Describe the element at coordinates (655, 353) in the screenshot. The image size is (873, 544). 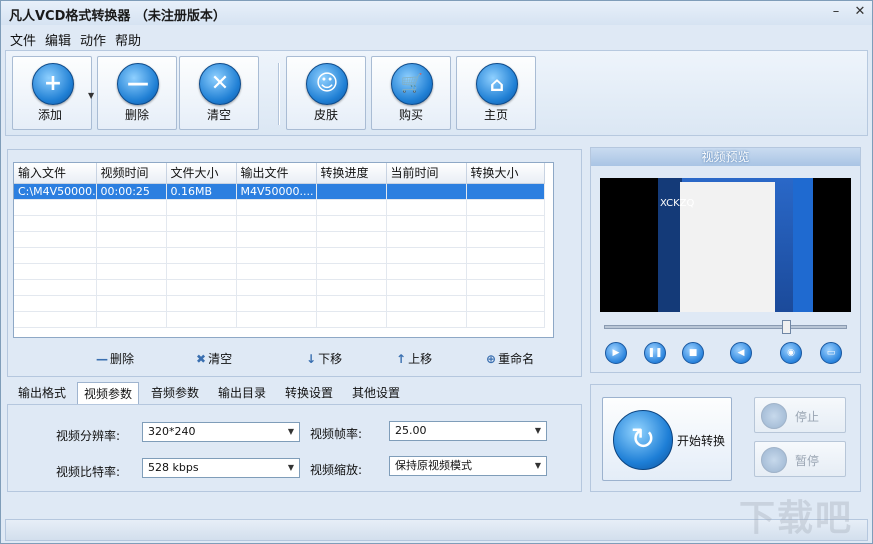
I see `pause-icon: ❚❚` at that location.